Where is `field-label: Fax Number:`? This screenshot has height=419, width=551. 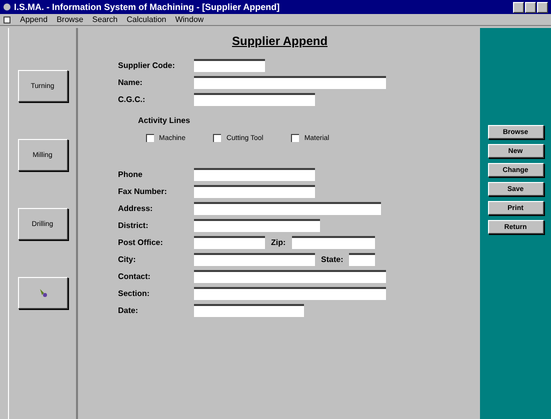
field-label: Fax Number: is located at coordinates (143, 191).